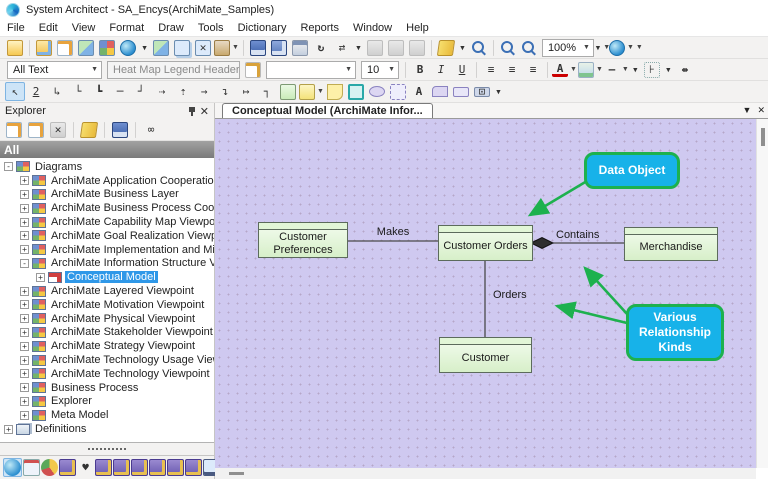 This screenshot has height=479, width=768. I want to click on chart-view-button, so click(49, 467).